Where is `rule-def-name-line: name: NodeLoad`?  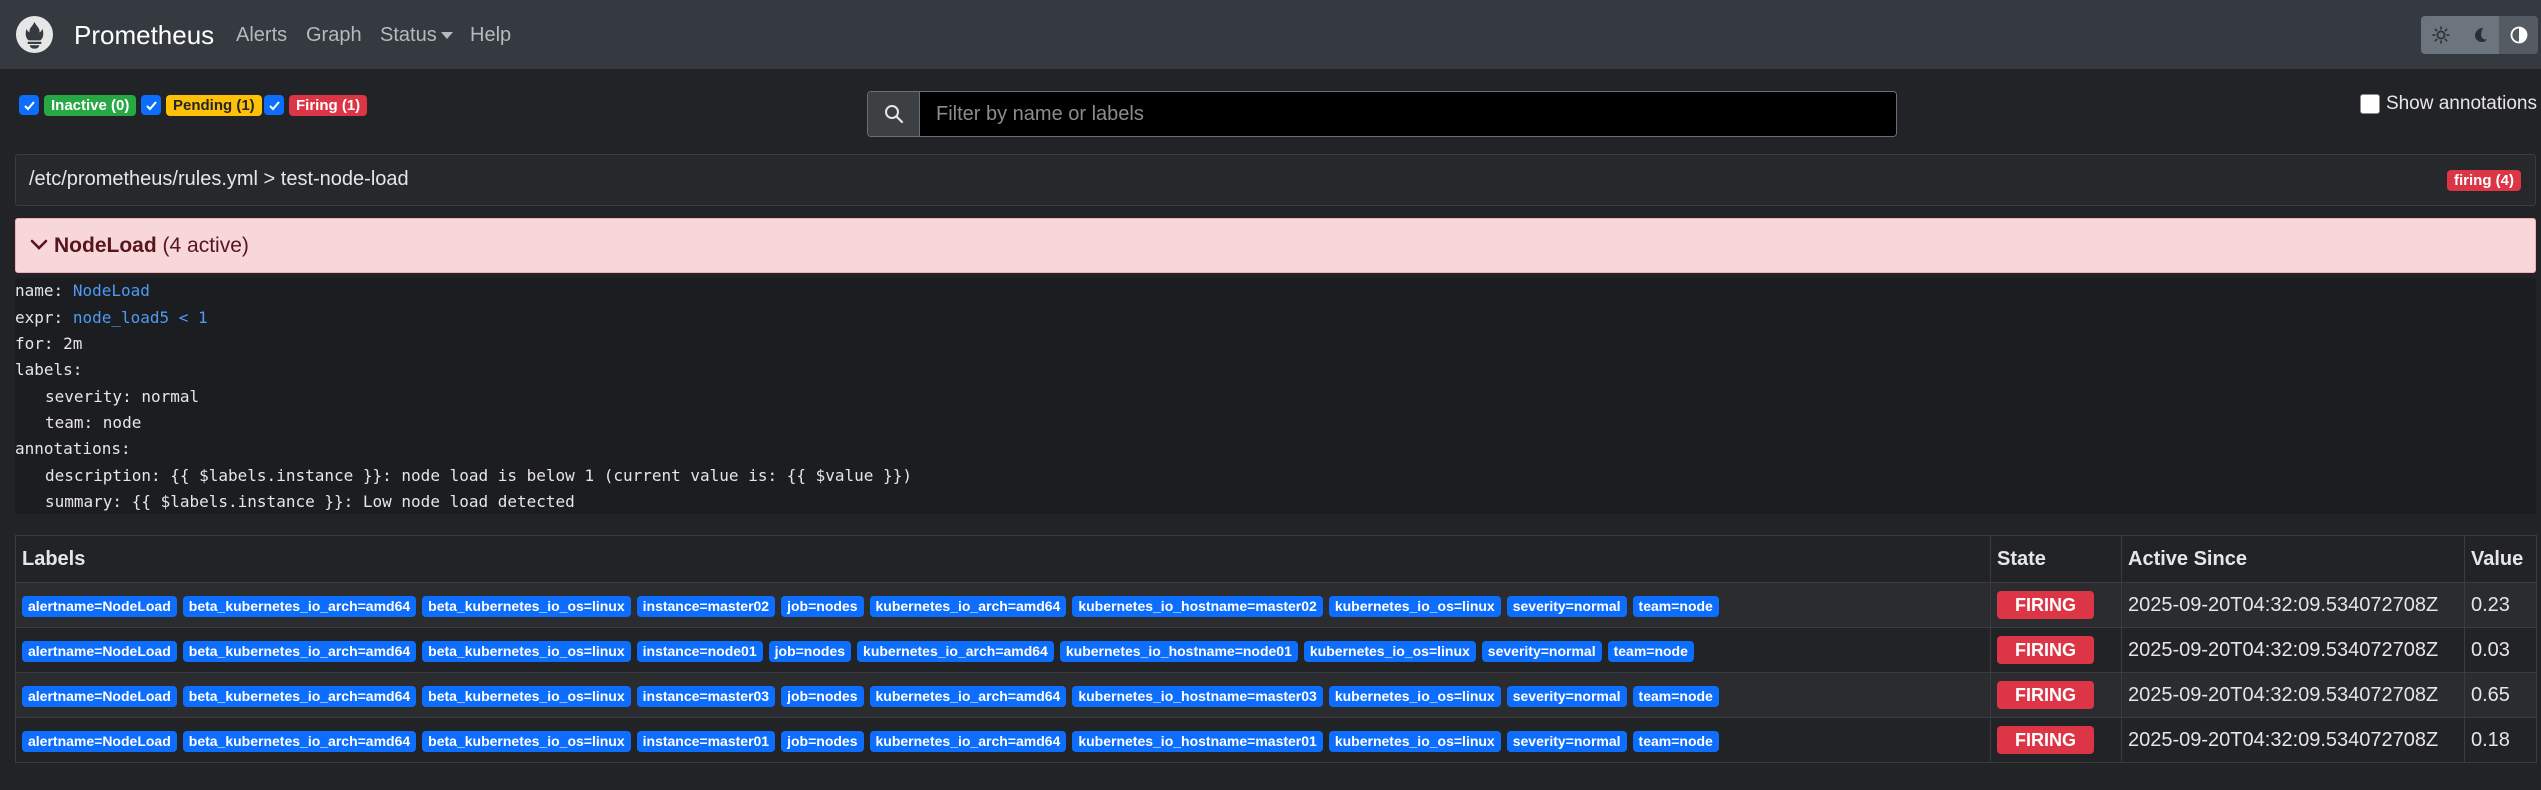 rule-def-name-line: name: NodeLoad is located at coordinates (82, 290).